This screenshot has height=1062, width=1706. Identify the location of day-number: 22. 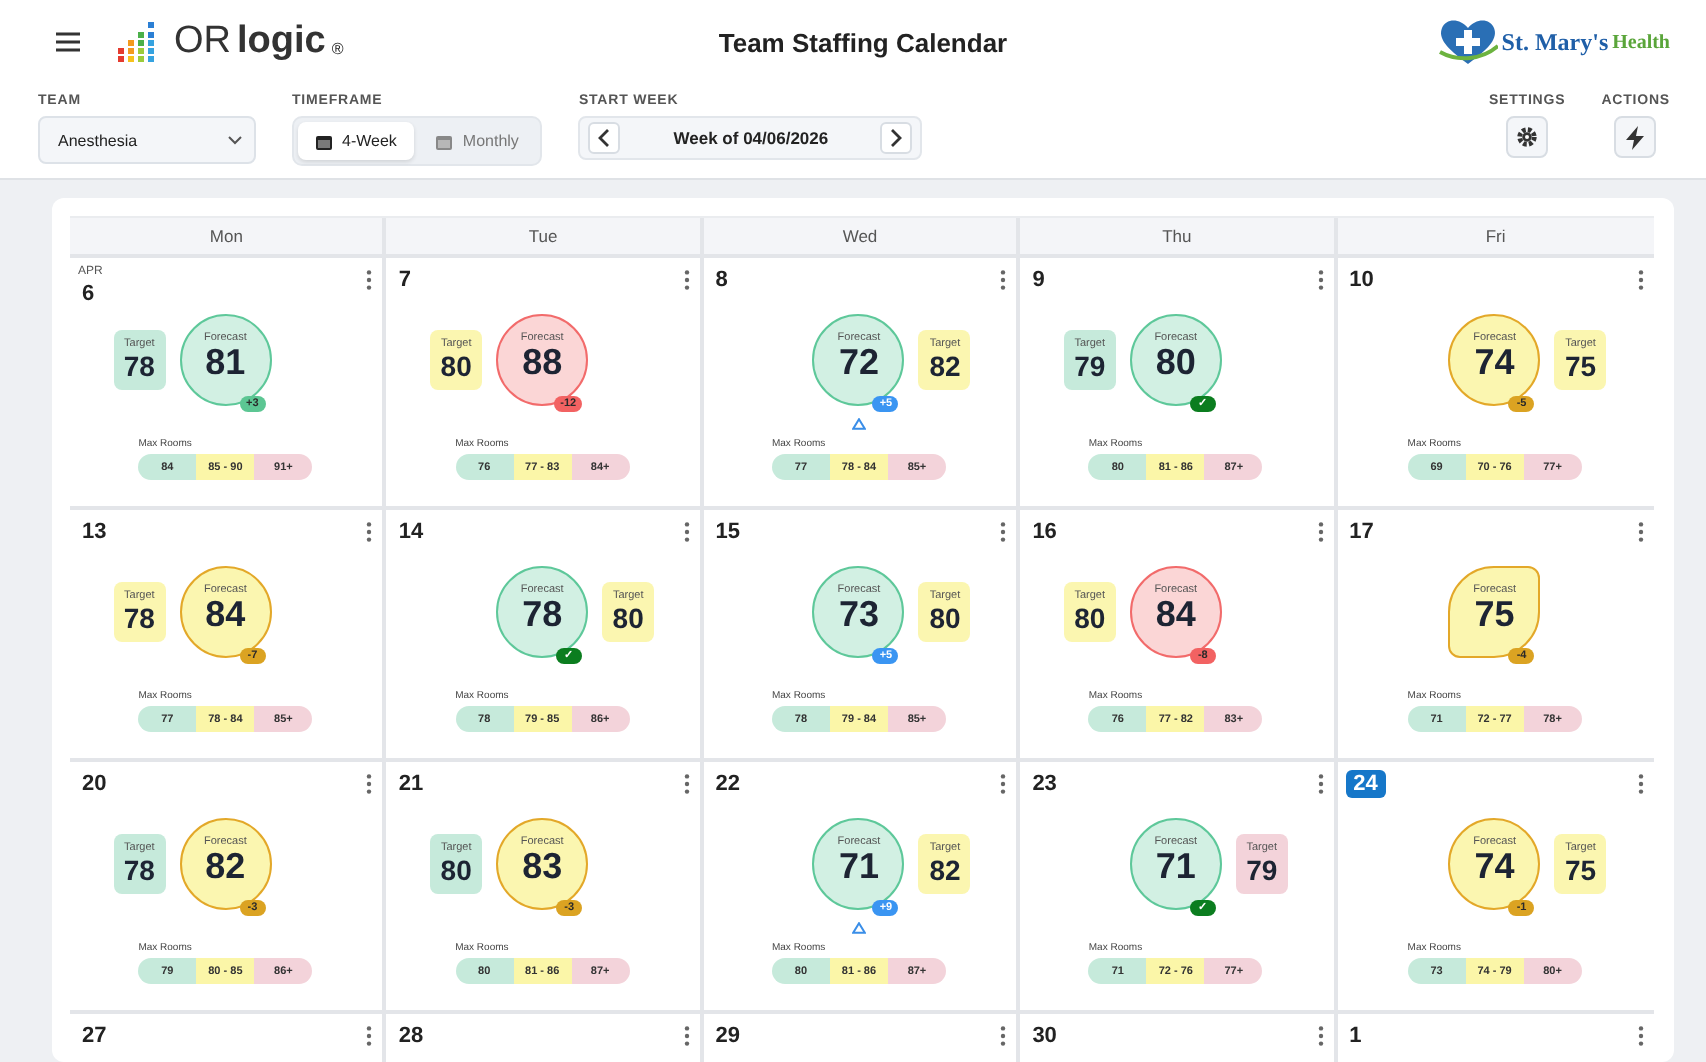
(728, 784).